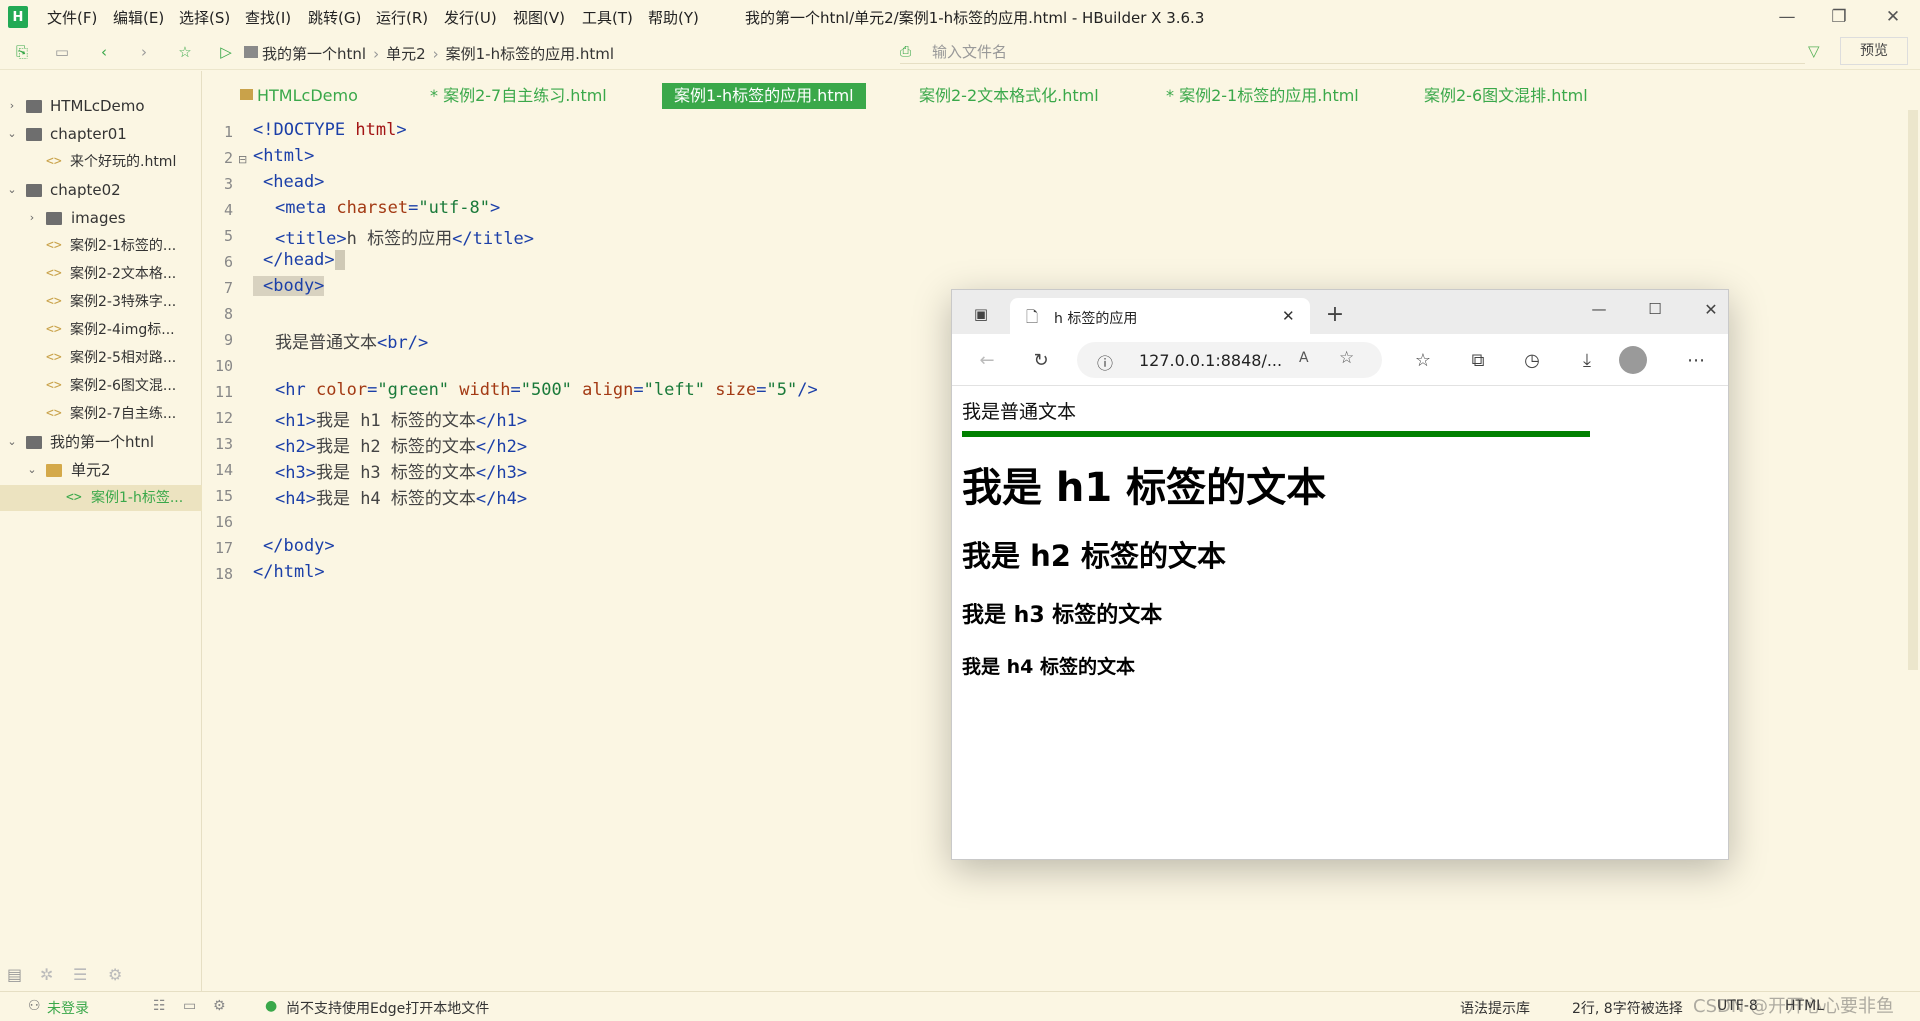 Image resolution: width=1920 pixels, height=1021 pixels. I want to click on code-line: <meta charset="utf-8">, so click(387, 208).